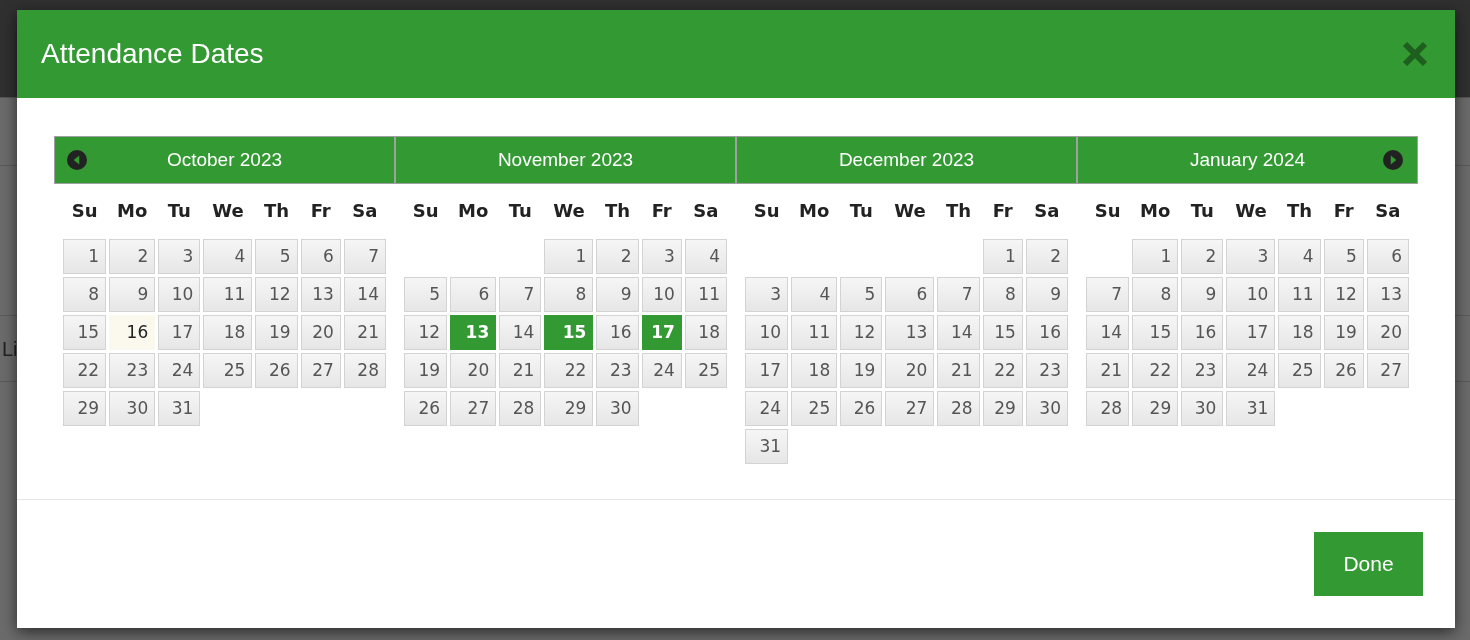 The image size is (1470, 640). I want to click on next-month-icon, so click(1393, 160).